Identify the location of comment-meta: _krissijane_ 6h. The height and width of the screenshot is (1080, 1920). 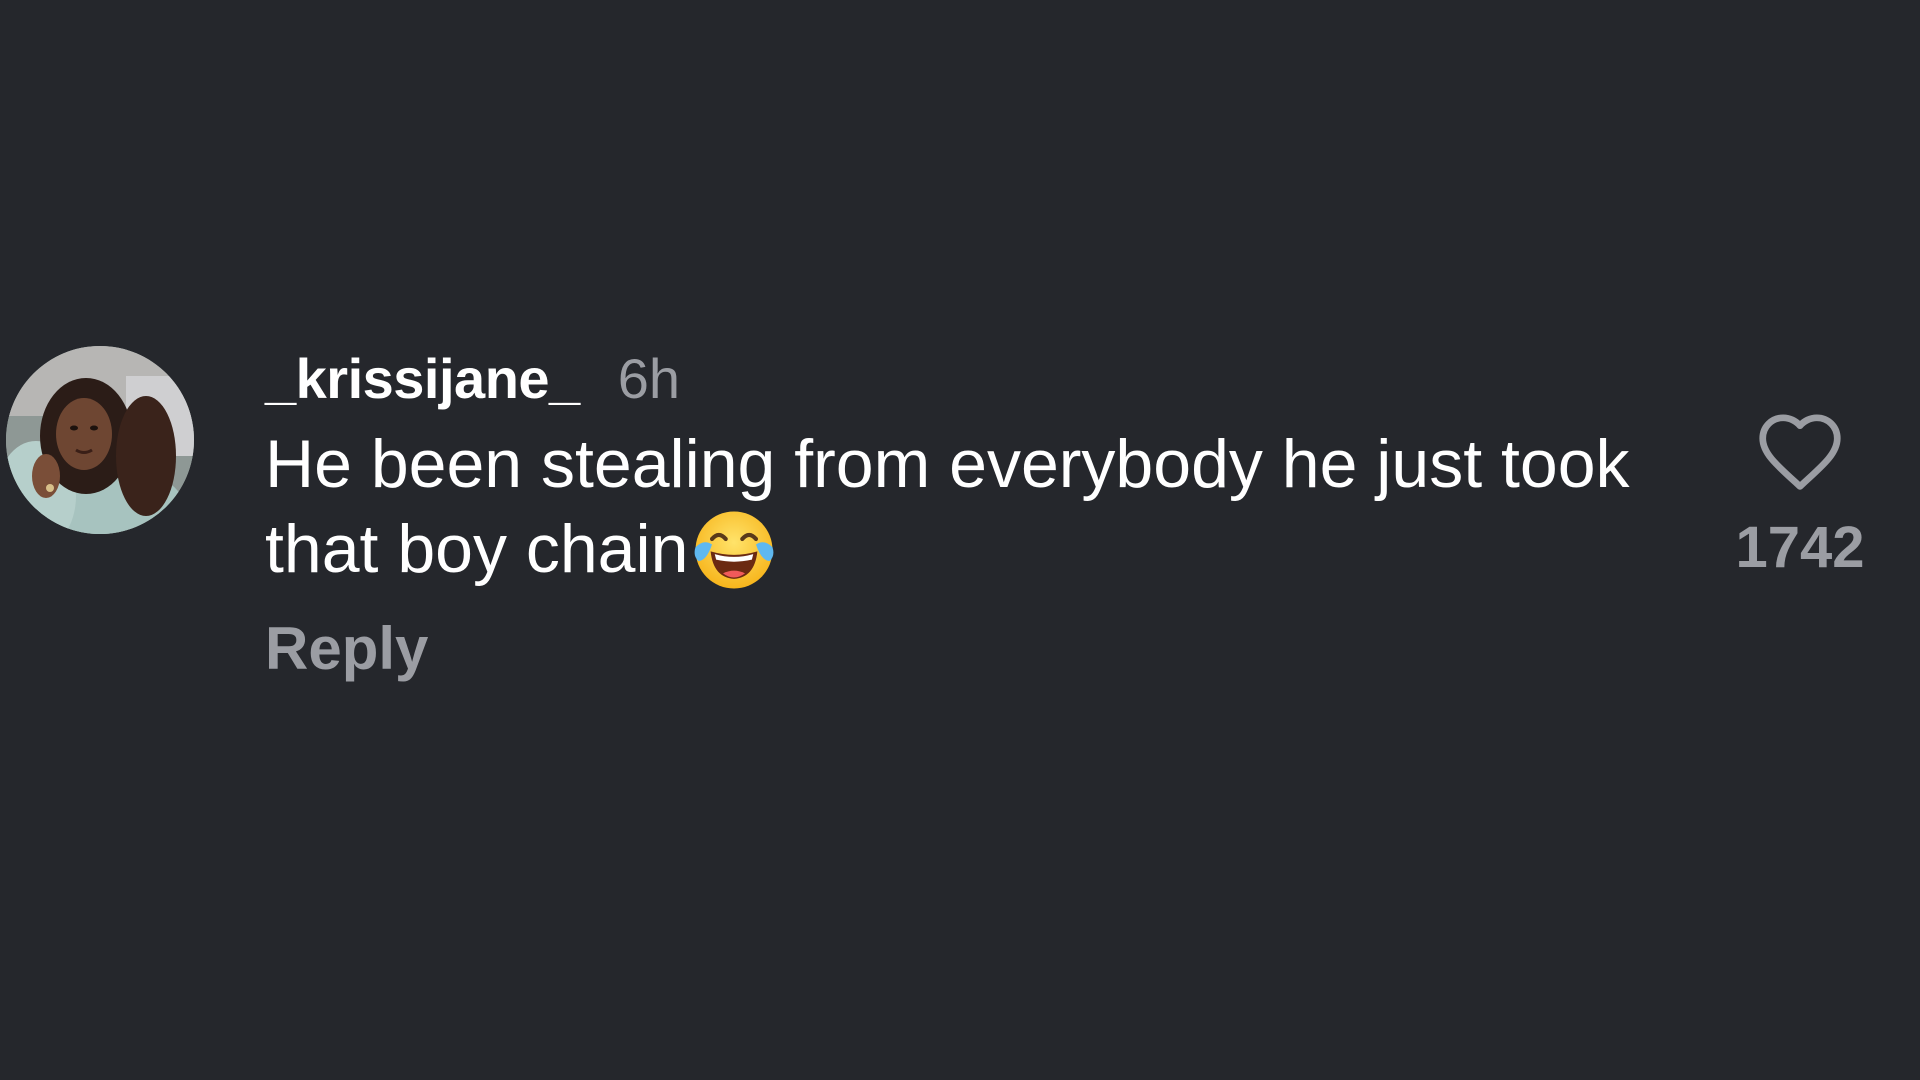
(965, 378).